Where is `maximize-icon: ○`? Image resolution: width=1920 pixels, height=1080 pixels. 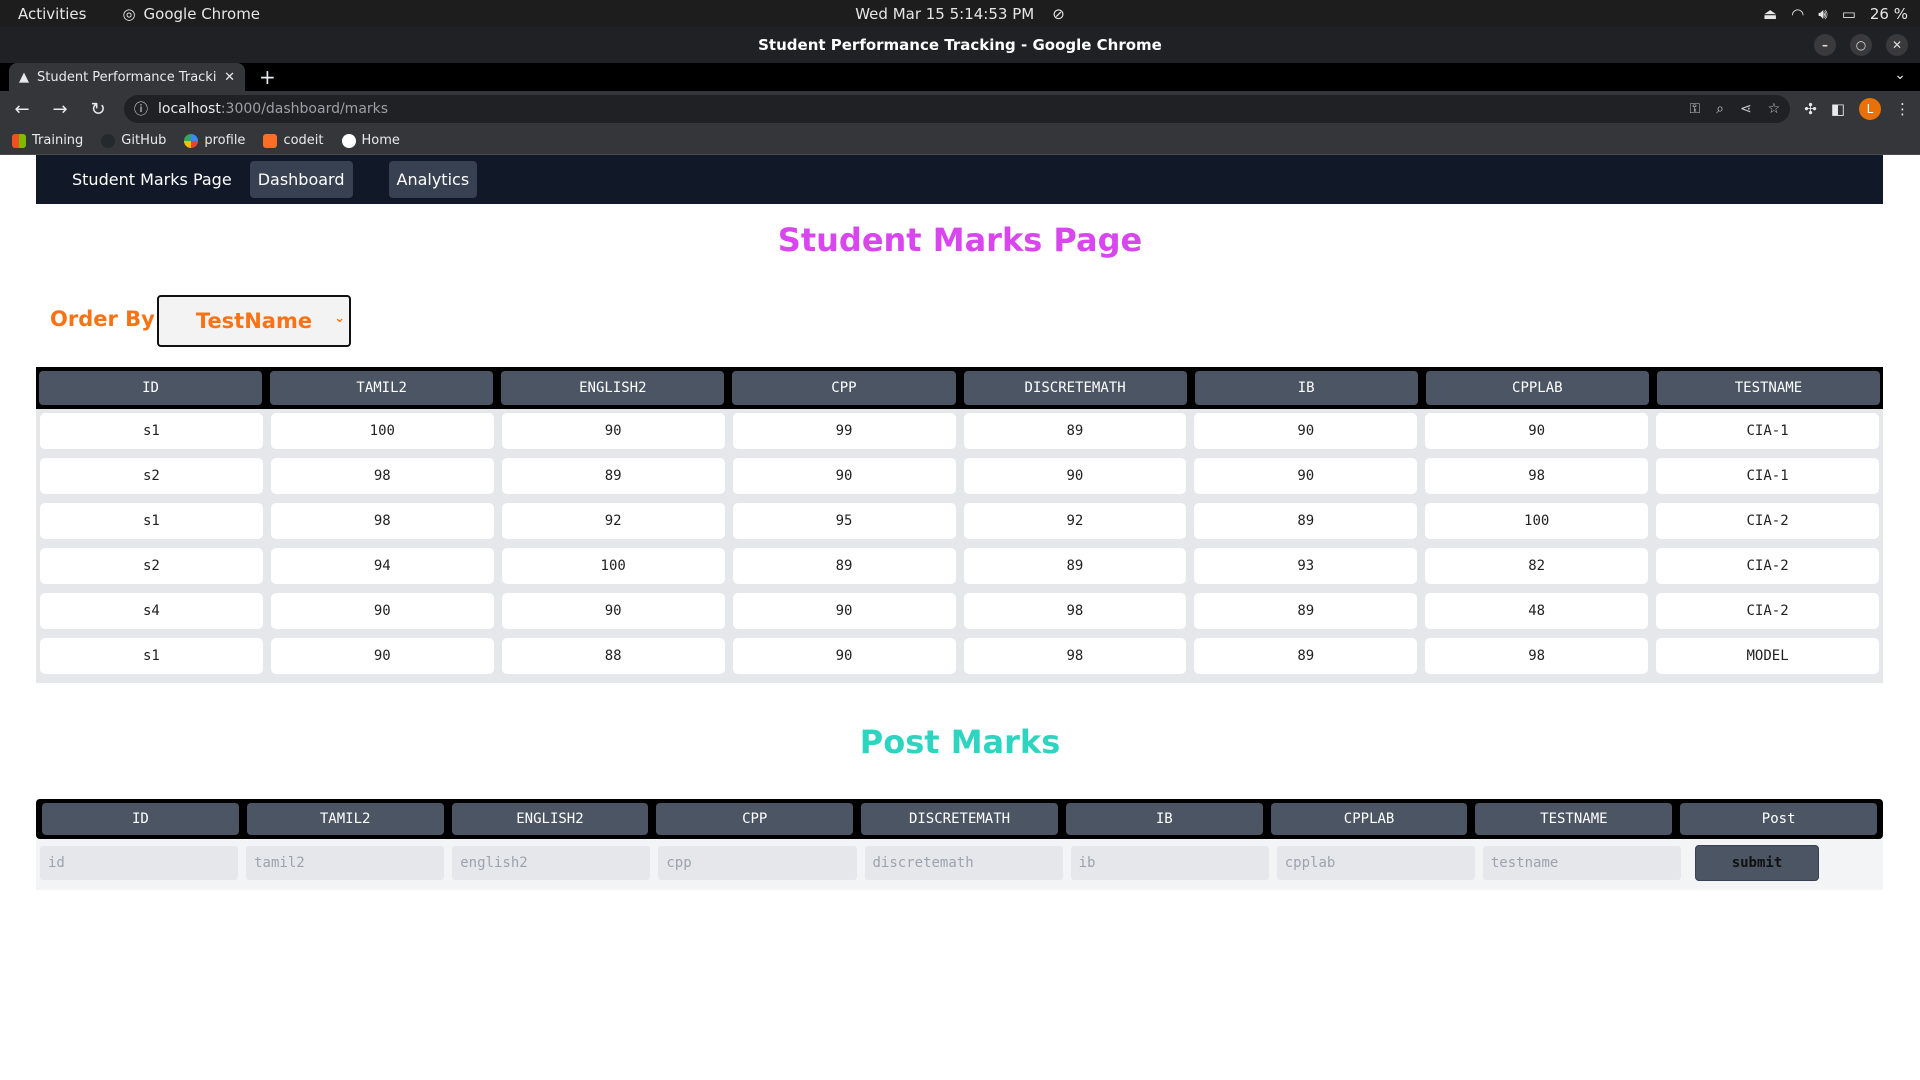 maximize-icon: ○ is located at coordinates (1861, 45).